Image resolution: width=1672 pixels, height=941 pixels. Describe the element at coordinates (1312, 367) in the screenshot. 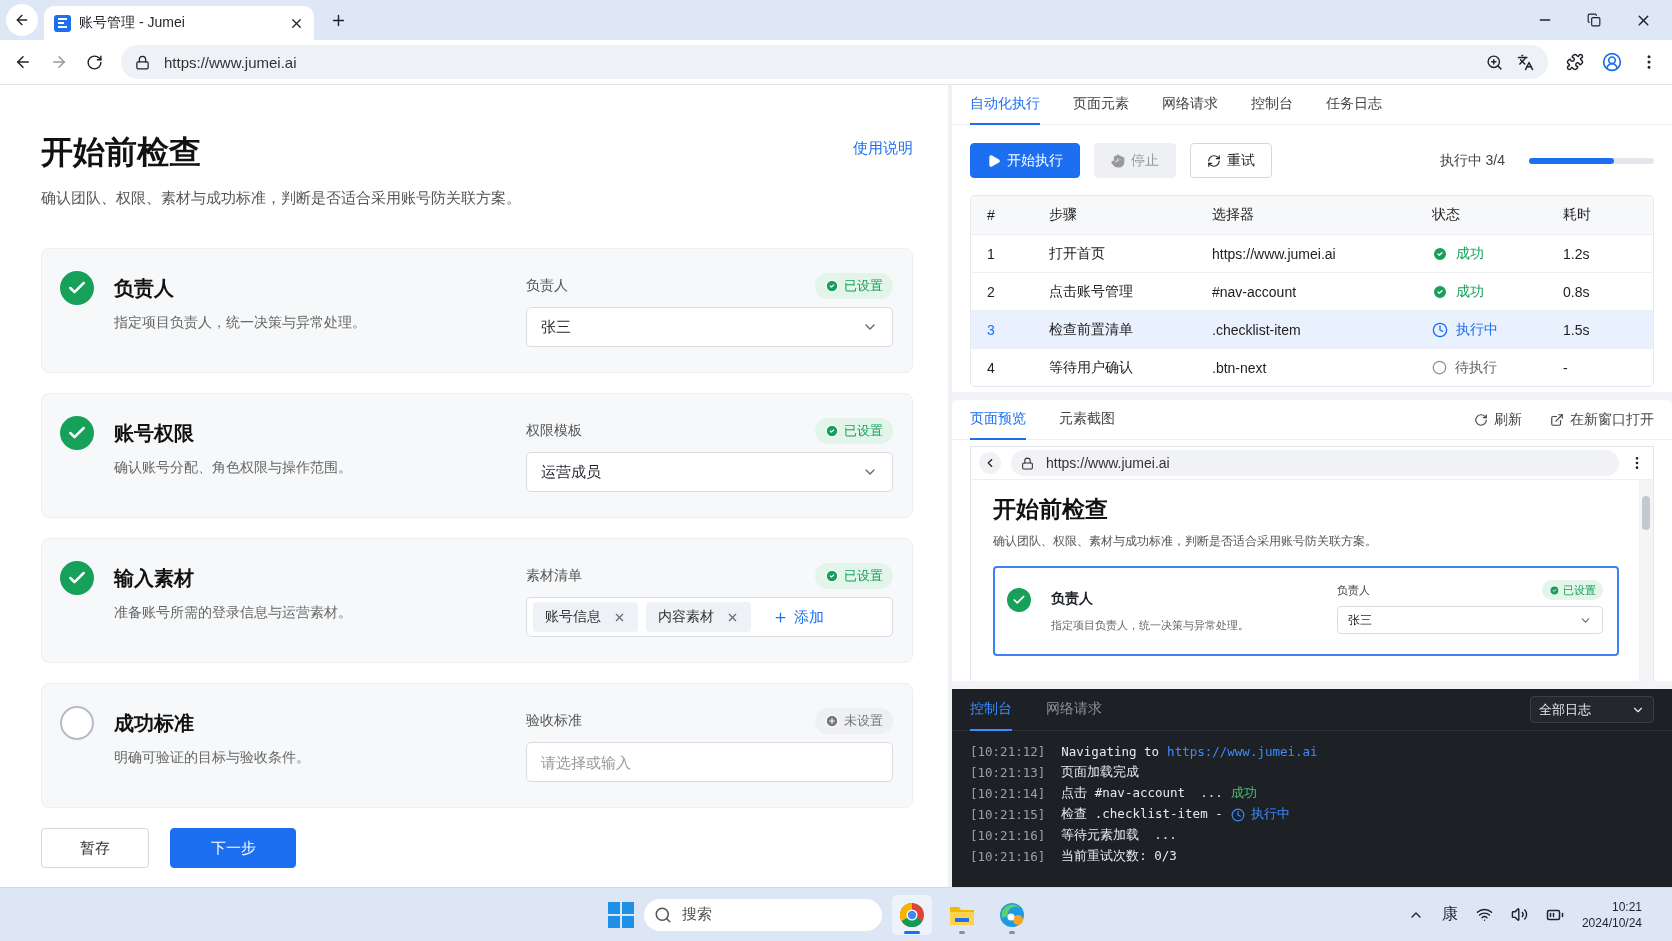

I see `table-row: 4 等待用户确认 .btn-next 待执行 -` at that location.